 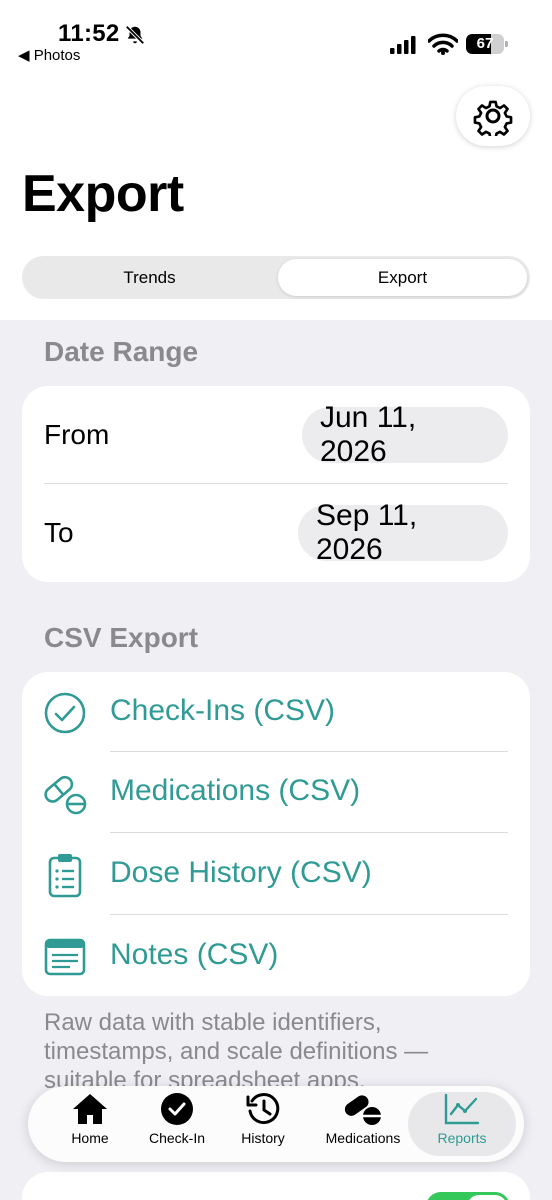 What do you see at coordinates (49, 55) in the screenshot?
I see `back-to-photos-link: ◀ Photos` at bounding box center [49, 55].